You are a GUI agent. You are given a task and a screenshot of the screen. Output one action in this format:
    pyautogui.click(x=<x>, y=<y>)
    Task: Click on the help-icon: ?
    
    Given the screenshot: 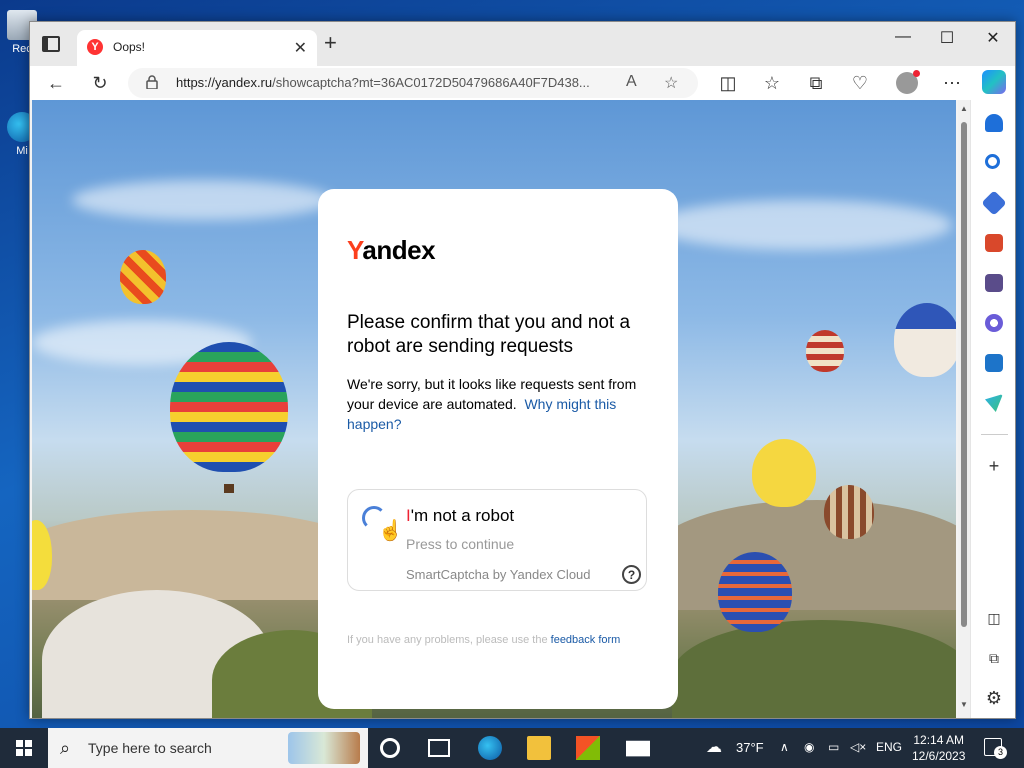 What is the action you would take?
    pyautogui.click(x=631, y=574)
    